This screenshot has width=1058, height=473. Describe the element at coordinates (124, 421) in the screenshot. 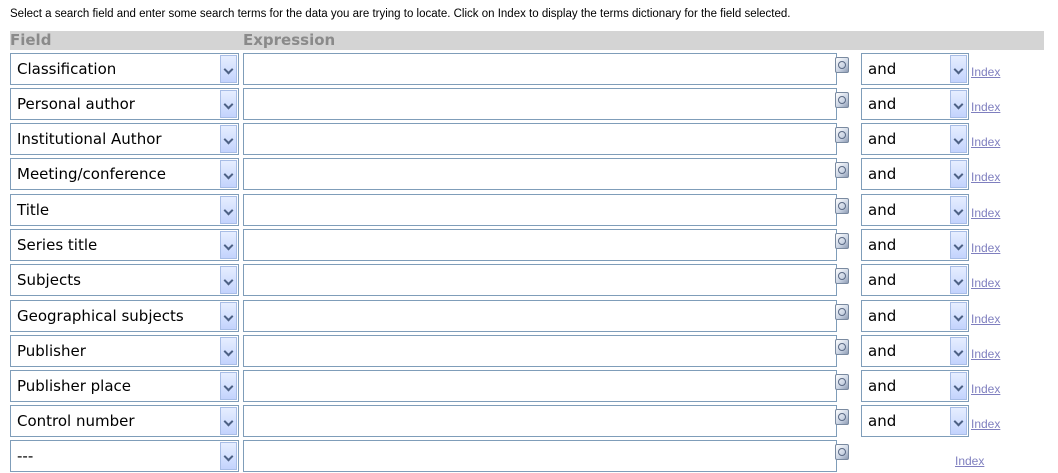

I see `field-select: Control number` at that location.